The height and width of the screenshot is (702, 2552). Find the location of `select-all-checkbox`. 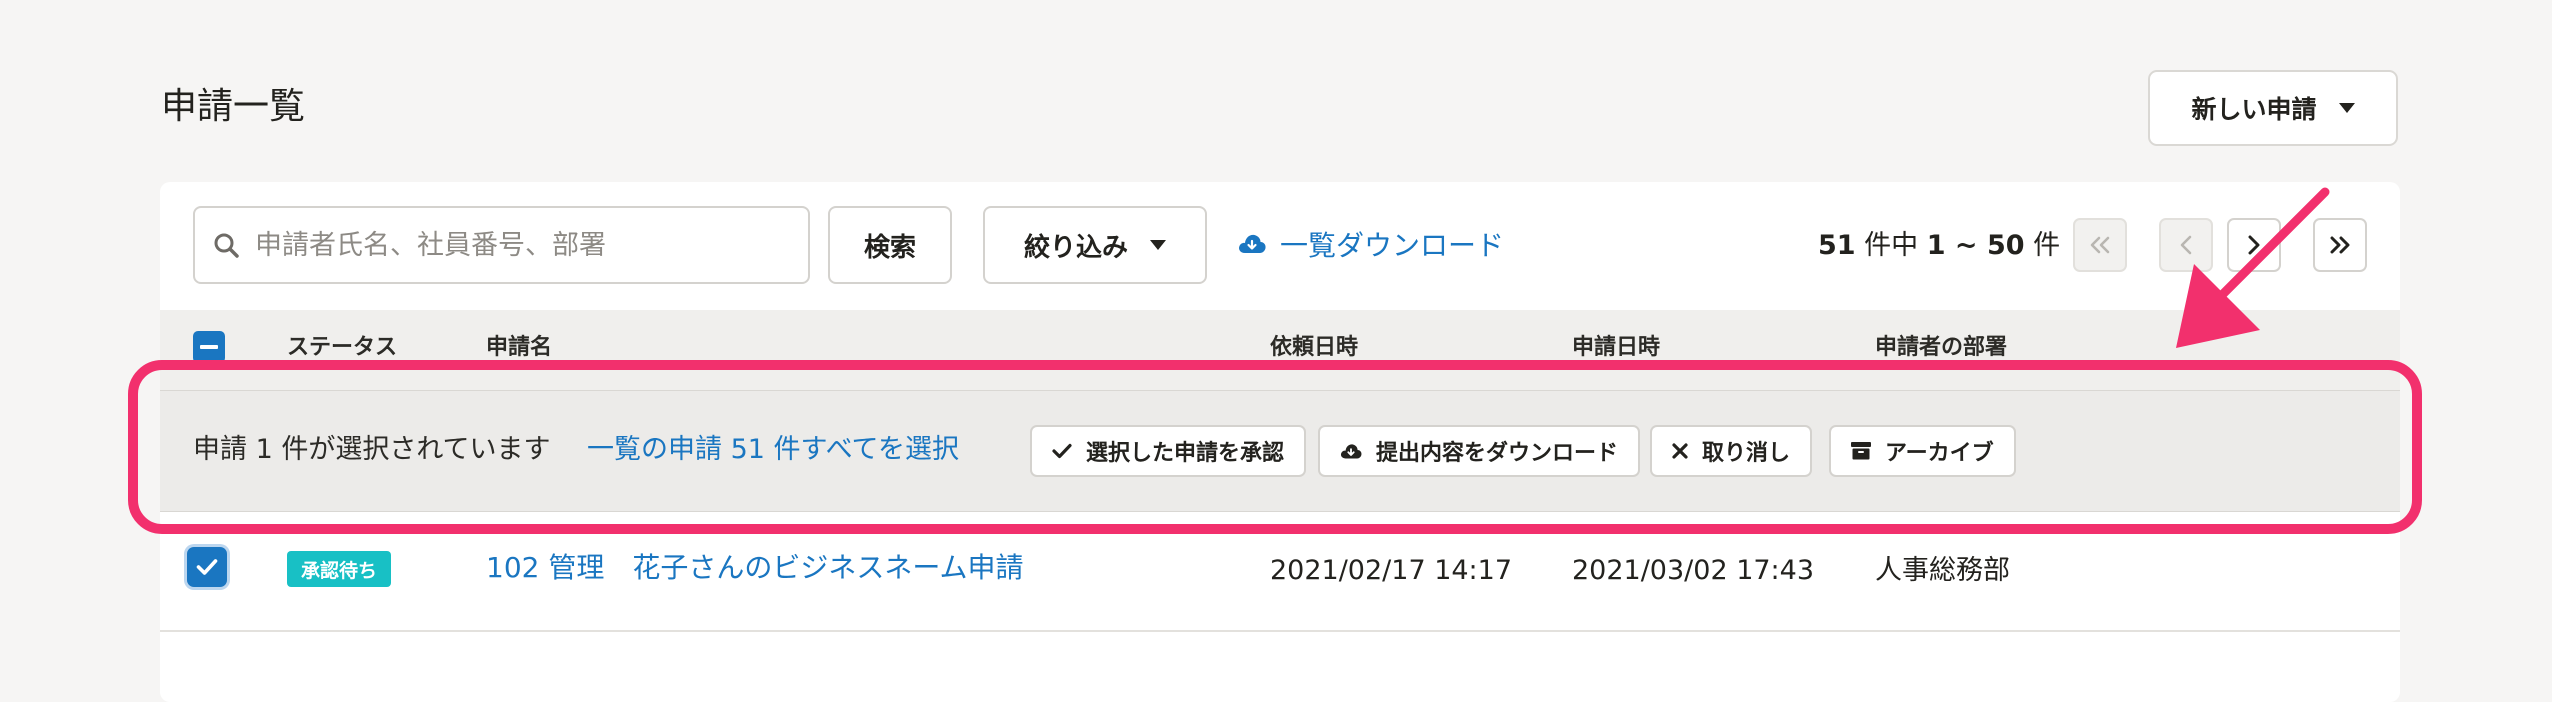

select-all-checkbox is located at coordinates (209, 347).